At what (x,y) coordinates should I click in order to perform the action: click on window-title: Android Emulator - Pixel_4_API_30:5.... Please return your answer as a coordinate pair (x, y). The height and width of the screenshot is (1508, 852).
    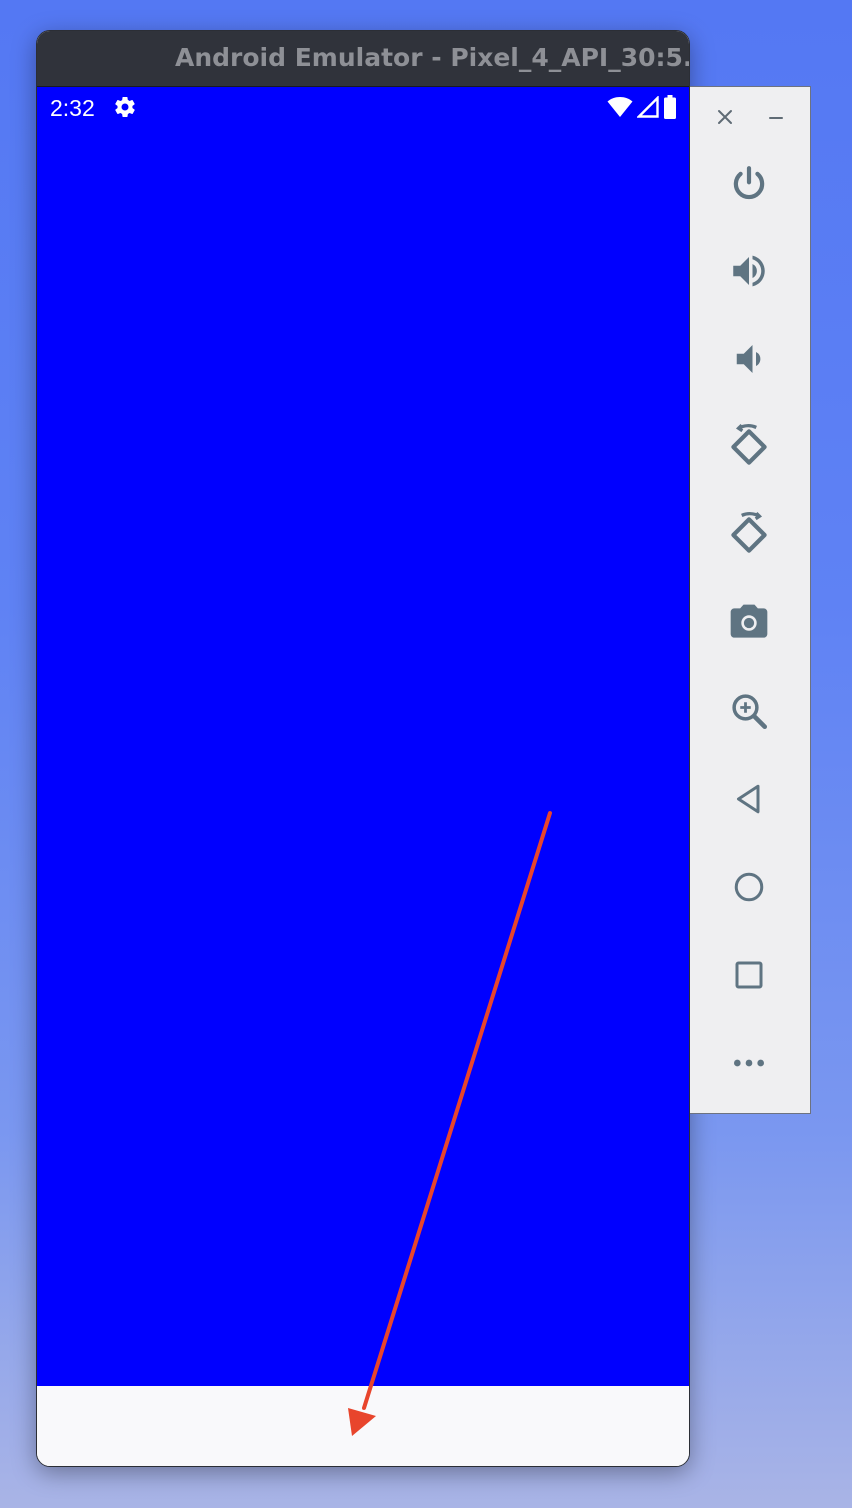
    Looking at the image, I should click on (432, 57).